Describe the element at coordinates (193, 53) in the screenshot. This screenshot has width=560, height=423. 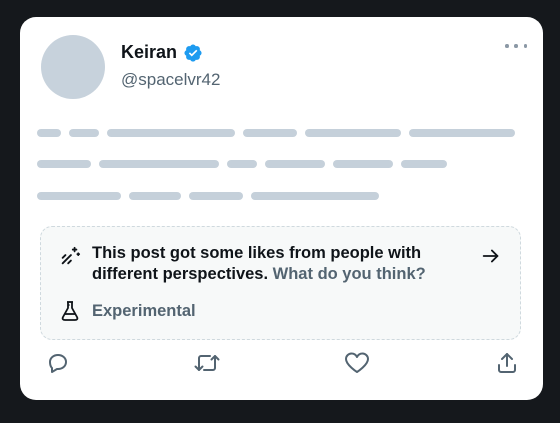
I see `verified-badge-icon` at that location.